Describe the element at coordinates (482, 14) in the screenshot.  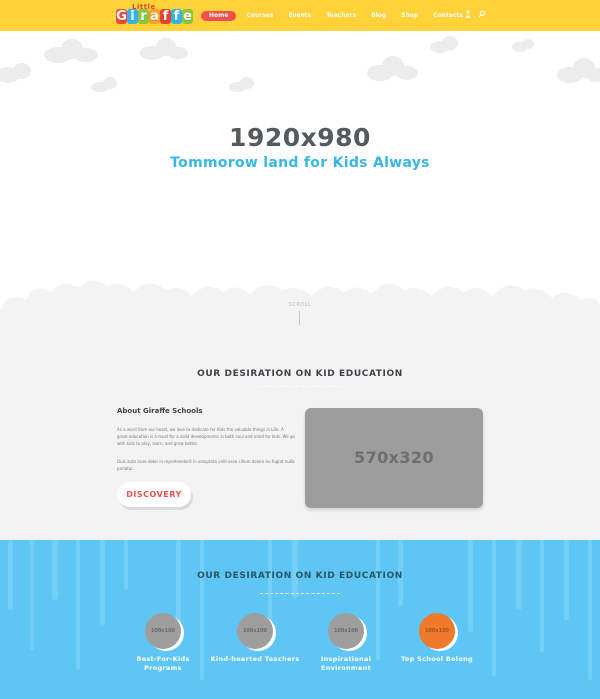
I see `search-icon` at that location.